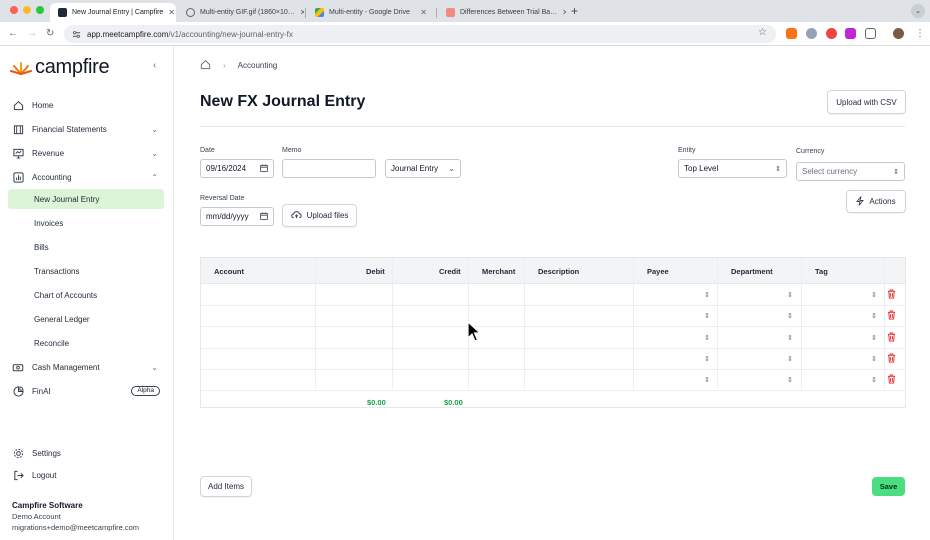 The width and height of the screenshot is (930, 540). What do you see at coordinates (920, 33) in the screenshot?
I see `browser-menu-icon: ⋮` at bounding box center [920, 33].